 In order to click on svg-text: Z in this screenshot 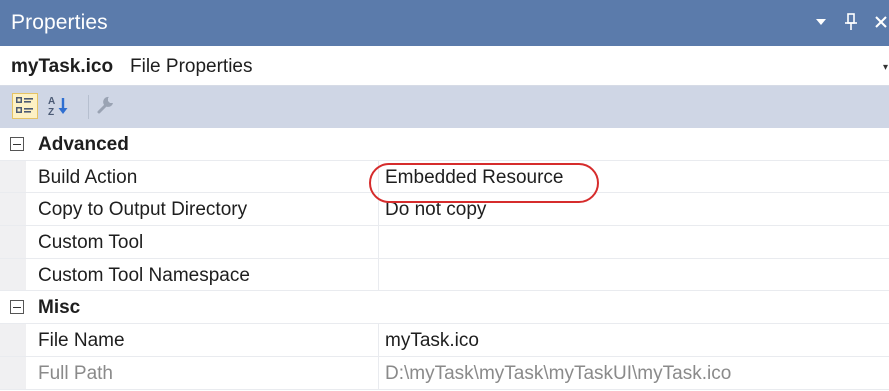, I will do `click(51, 112)`.